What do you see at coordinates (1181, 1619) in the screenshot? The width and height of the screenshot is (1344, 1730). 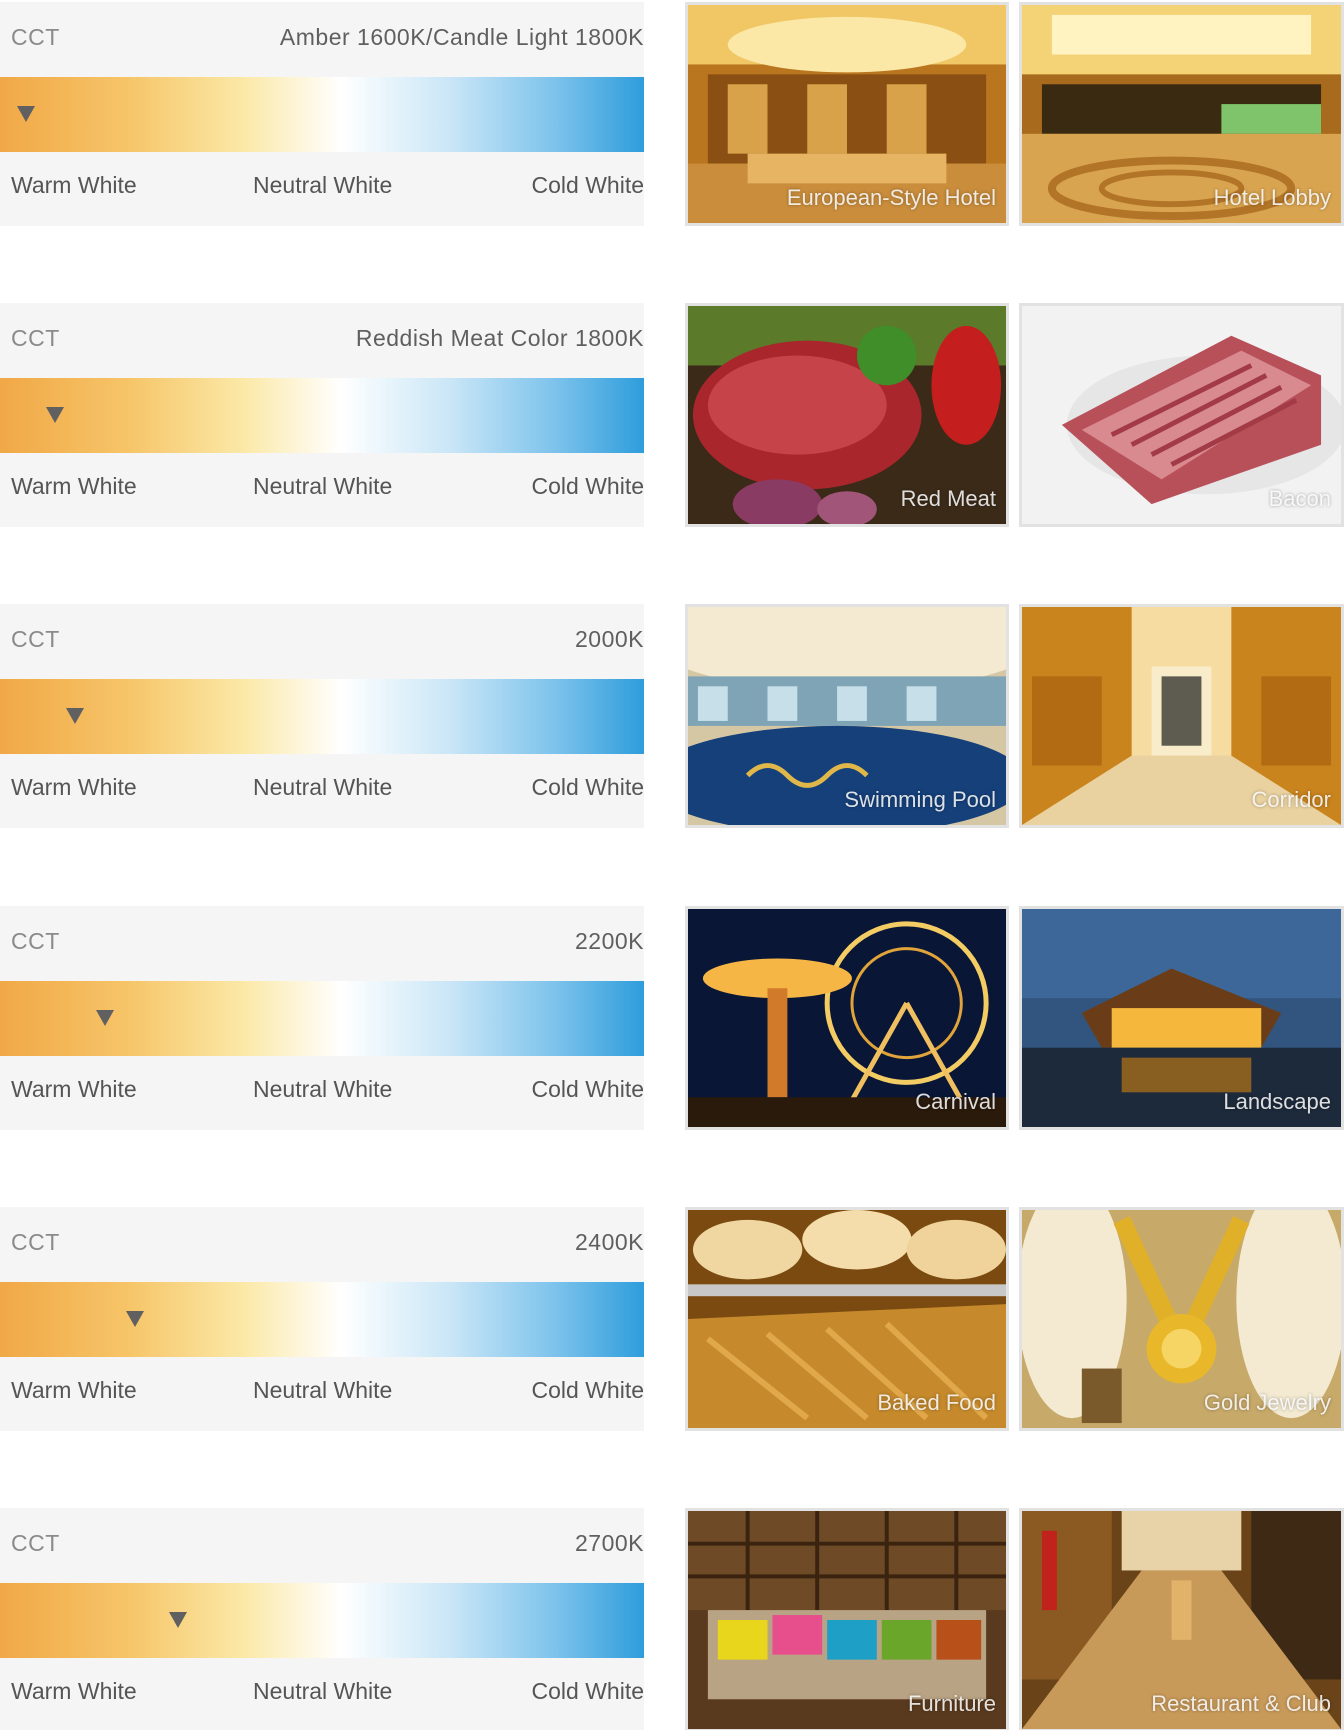 I see `scene-photo-restaurant-club: Restaurant & Club` at bounding box center [1181, 1619].